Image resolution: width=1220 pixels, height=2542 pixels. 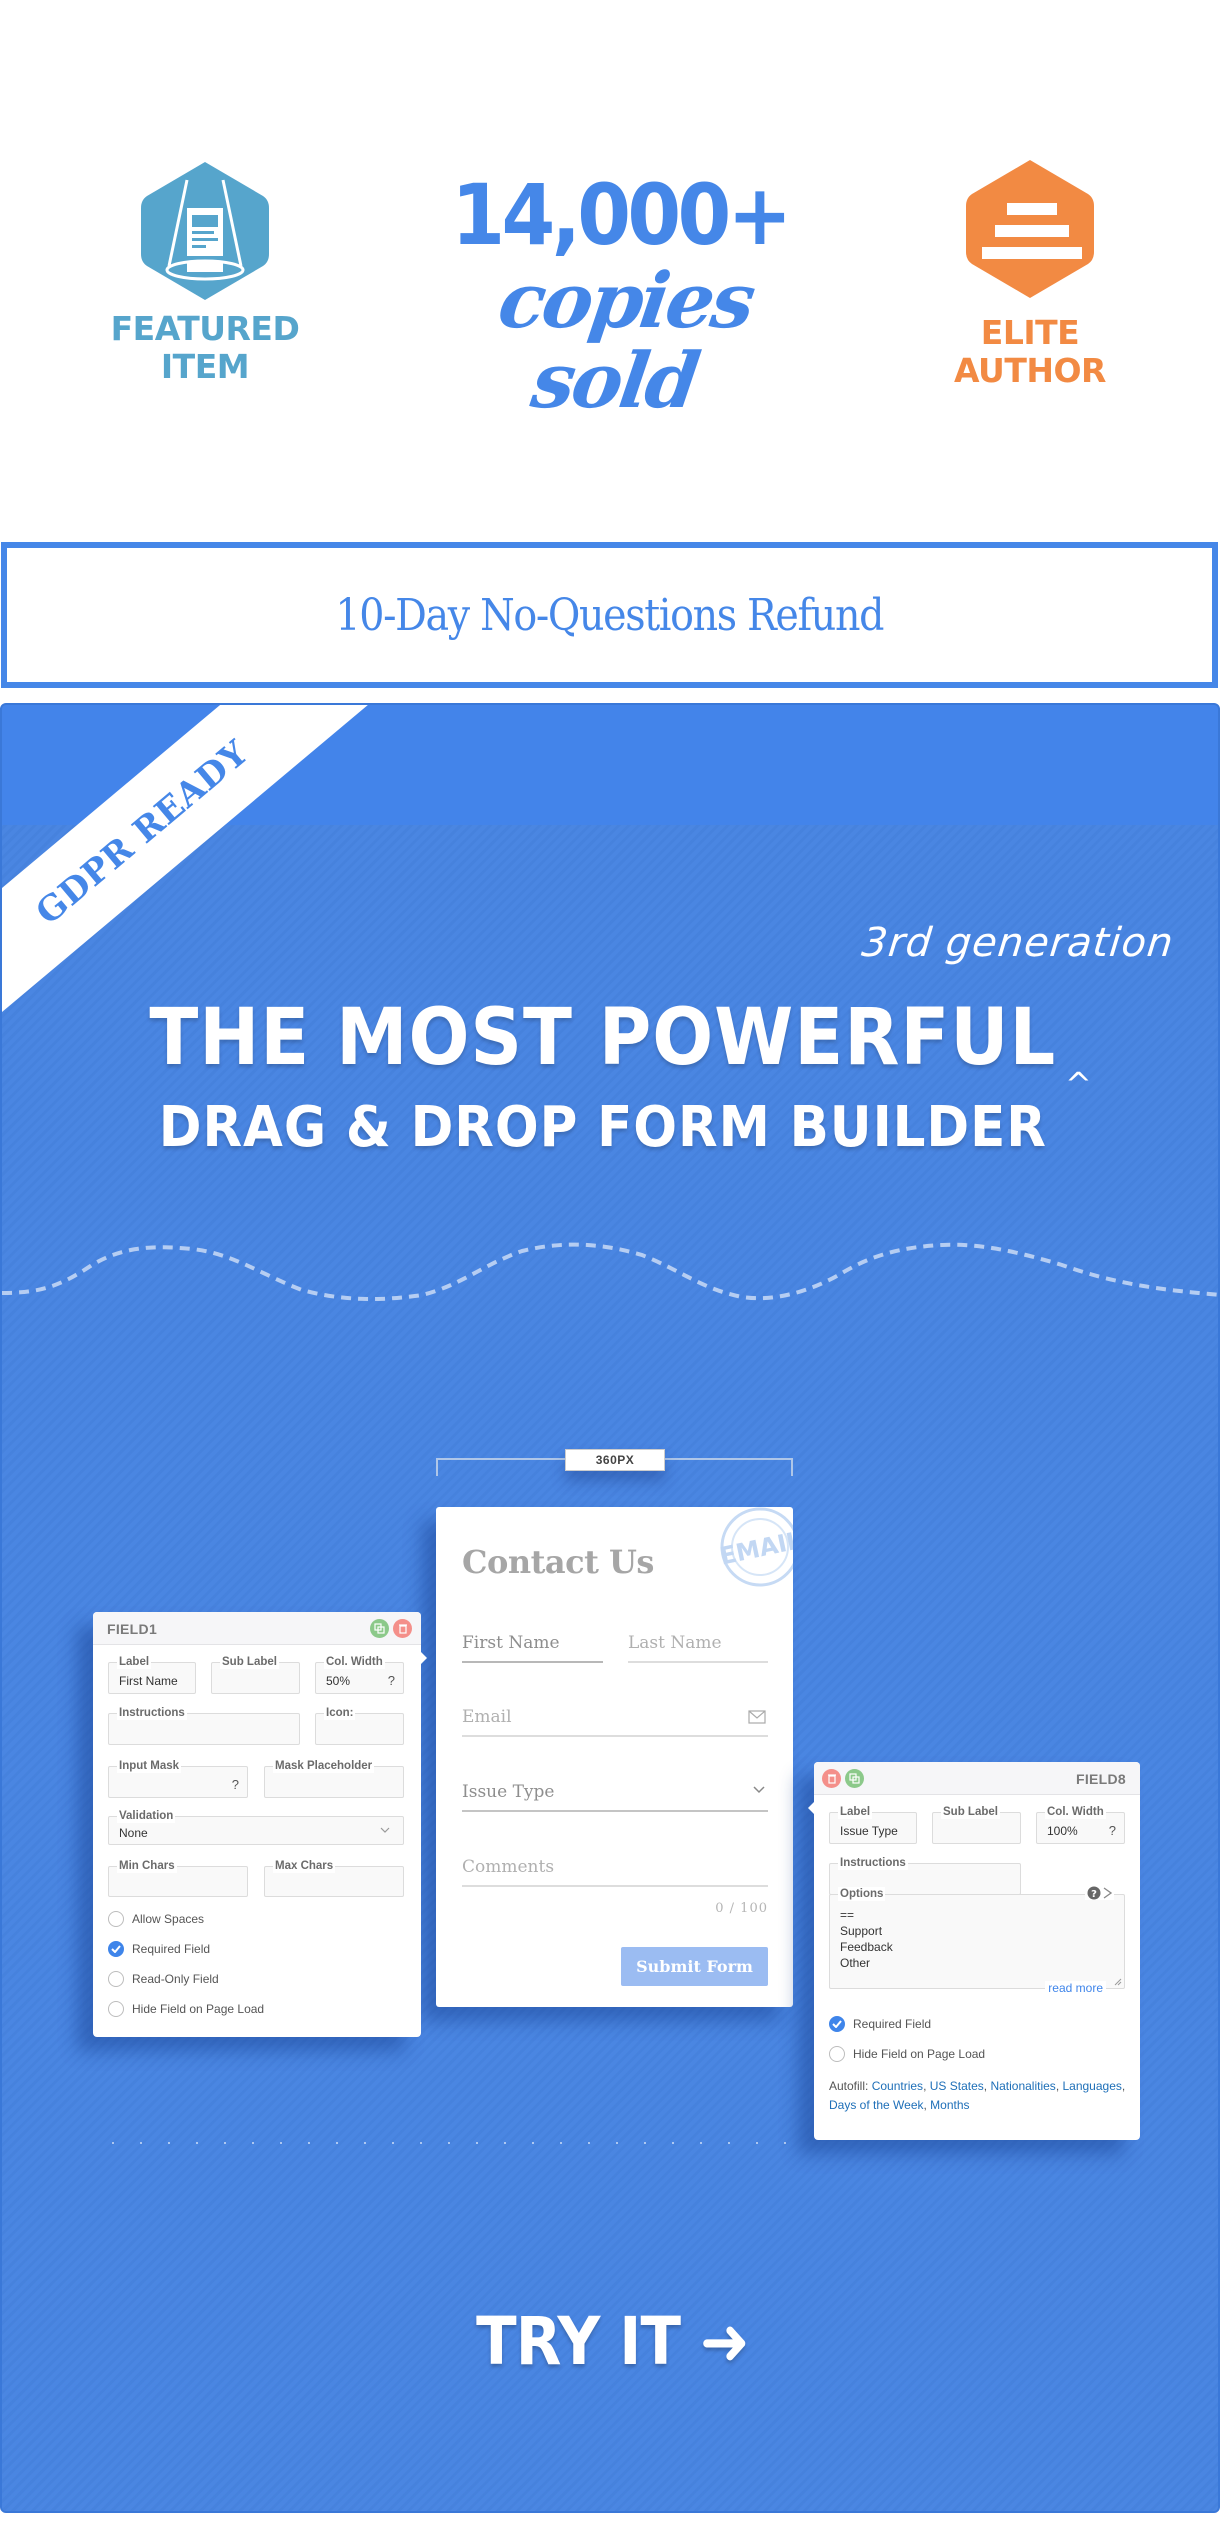 What do you see at coordinates (855, 1963) in the screenshot?
I see `option-item: Other` at bounding box center [855, 1963].